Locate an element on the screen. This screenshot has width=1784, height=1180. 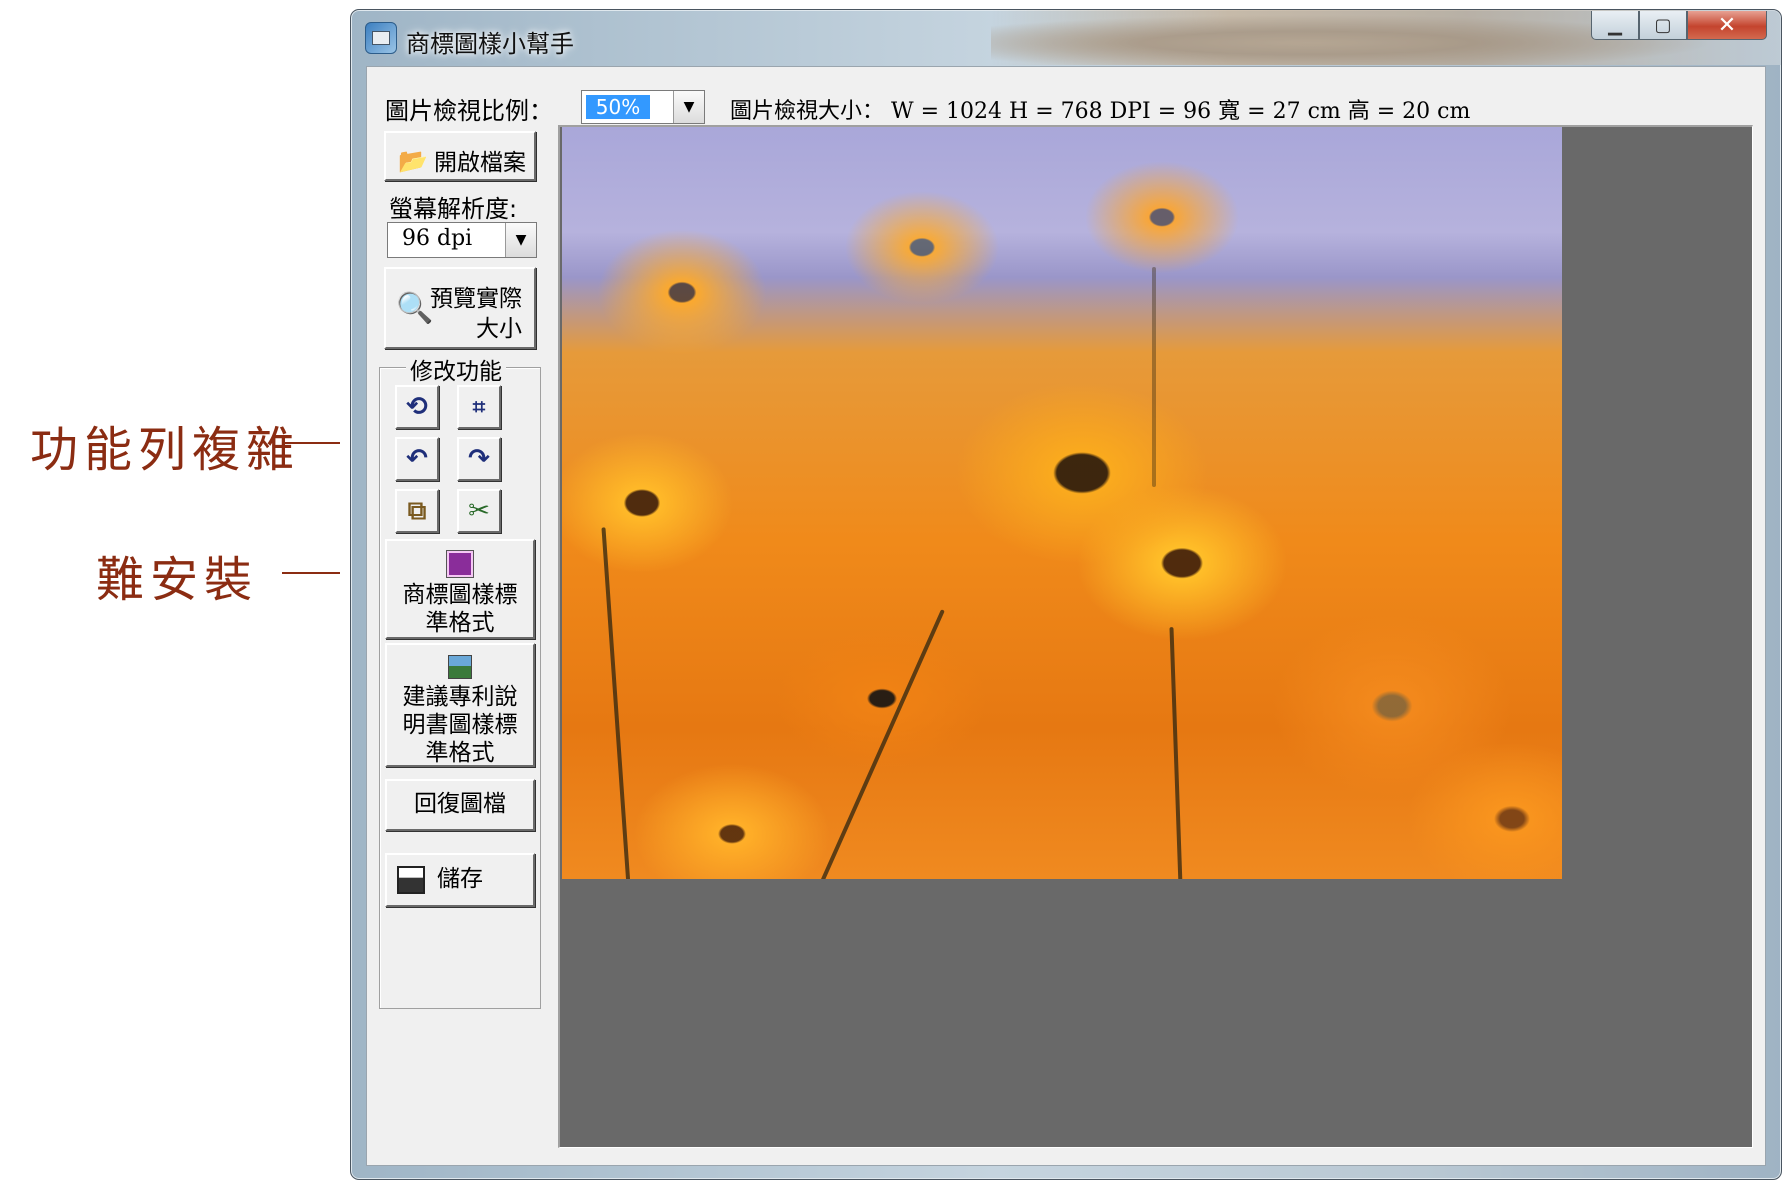
patent-line3: 準格式 is located at coordinates (460, 753).